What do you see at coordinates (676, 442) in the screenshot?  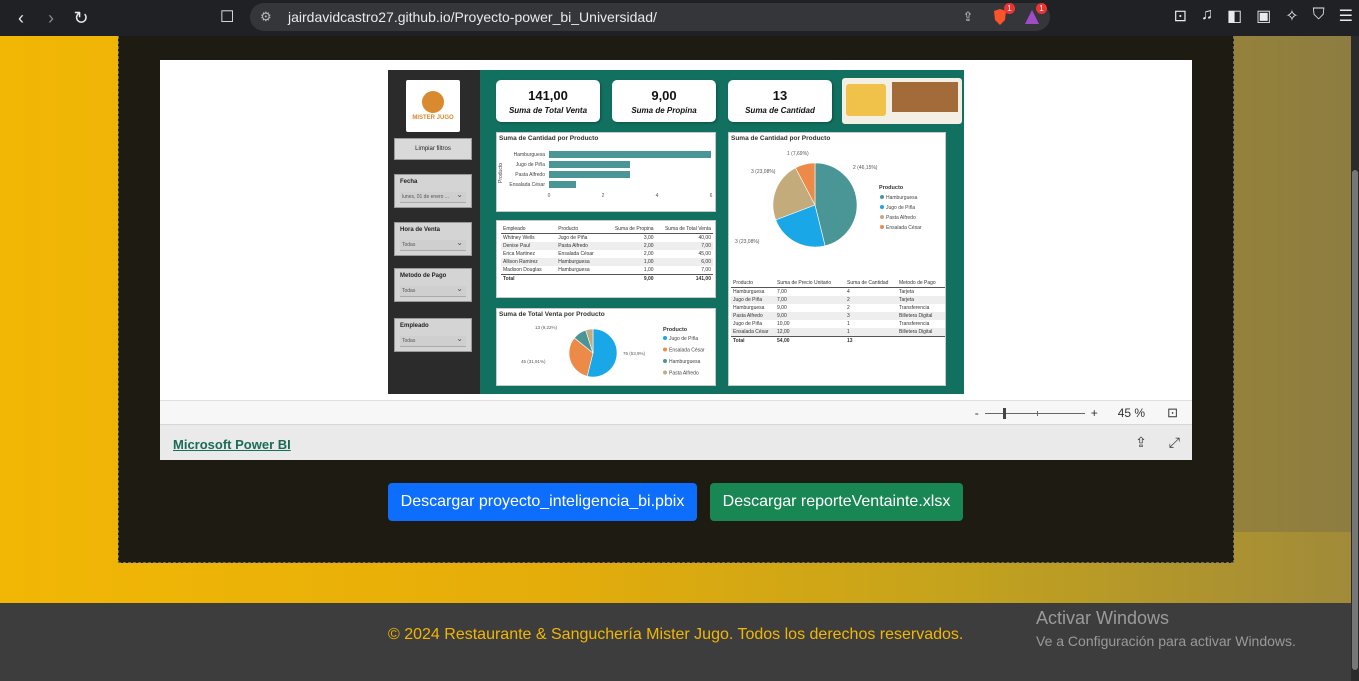 I see `embed-footer: Microsoft Power BI ⇪ ⤢` at bounding box center [676, 442].